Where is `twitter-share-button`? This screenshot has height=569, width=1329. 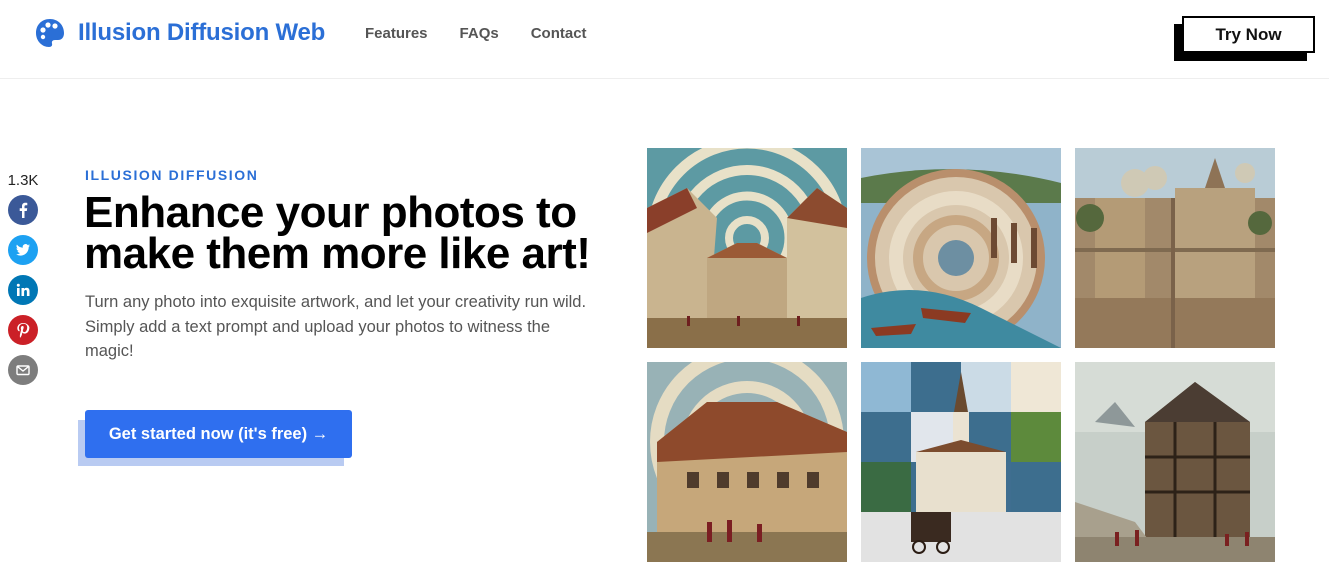
twitter-share-button is located at coordinates (23, 250).